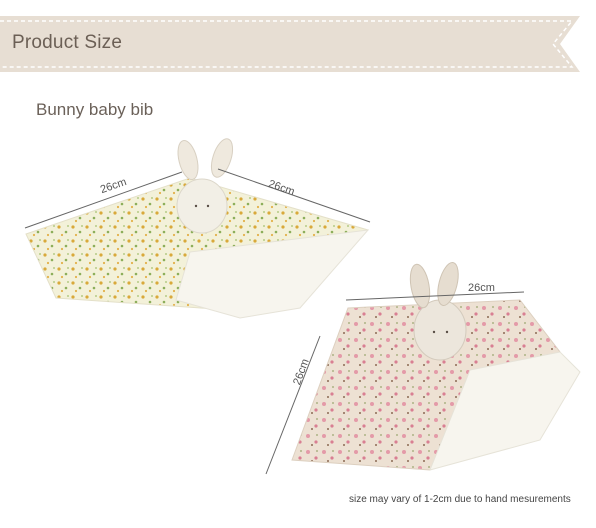  I want to click on dimension-label: 26cm, so click(481, 288).